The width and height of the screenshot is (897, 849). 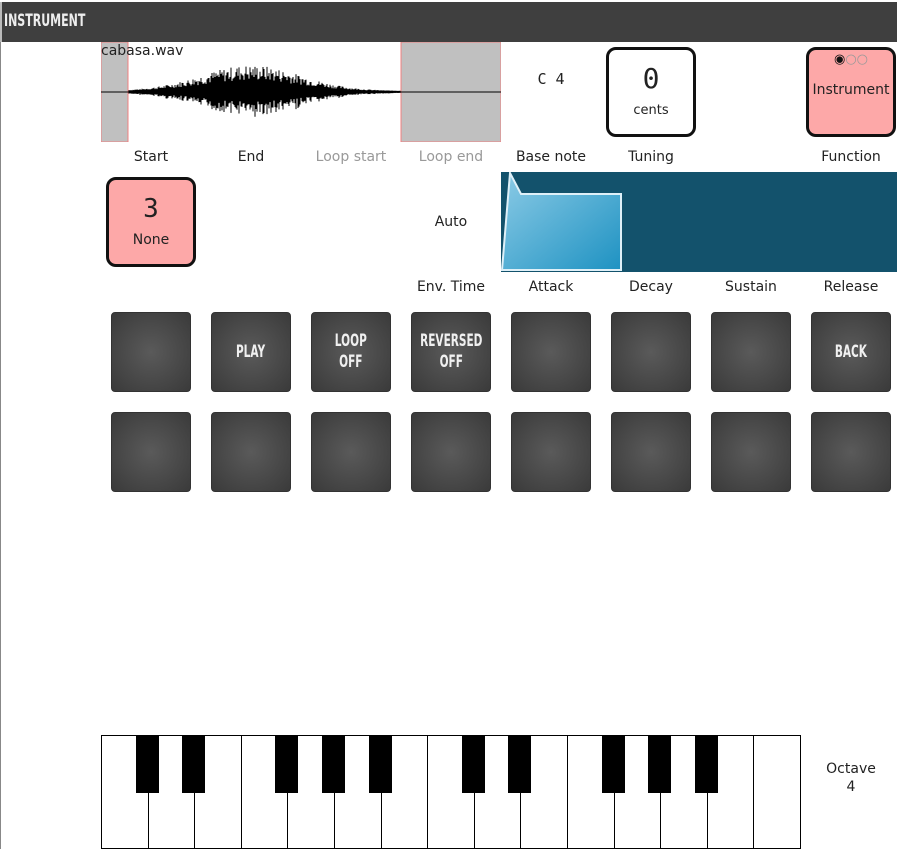 I want to click on octave-label: Octave, so click(x=851, y=769).